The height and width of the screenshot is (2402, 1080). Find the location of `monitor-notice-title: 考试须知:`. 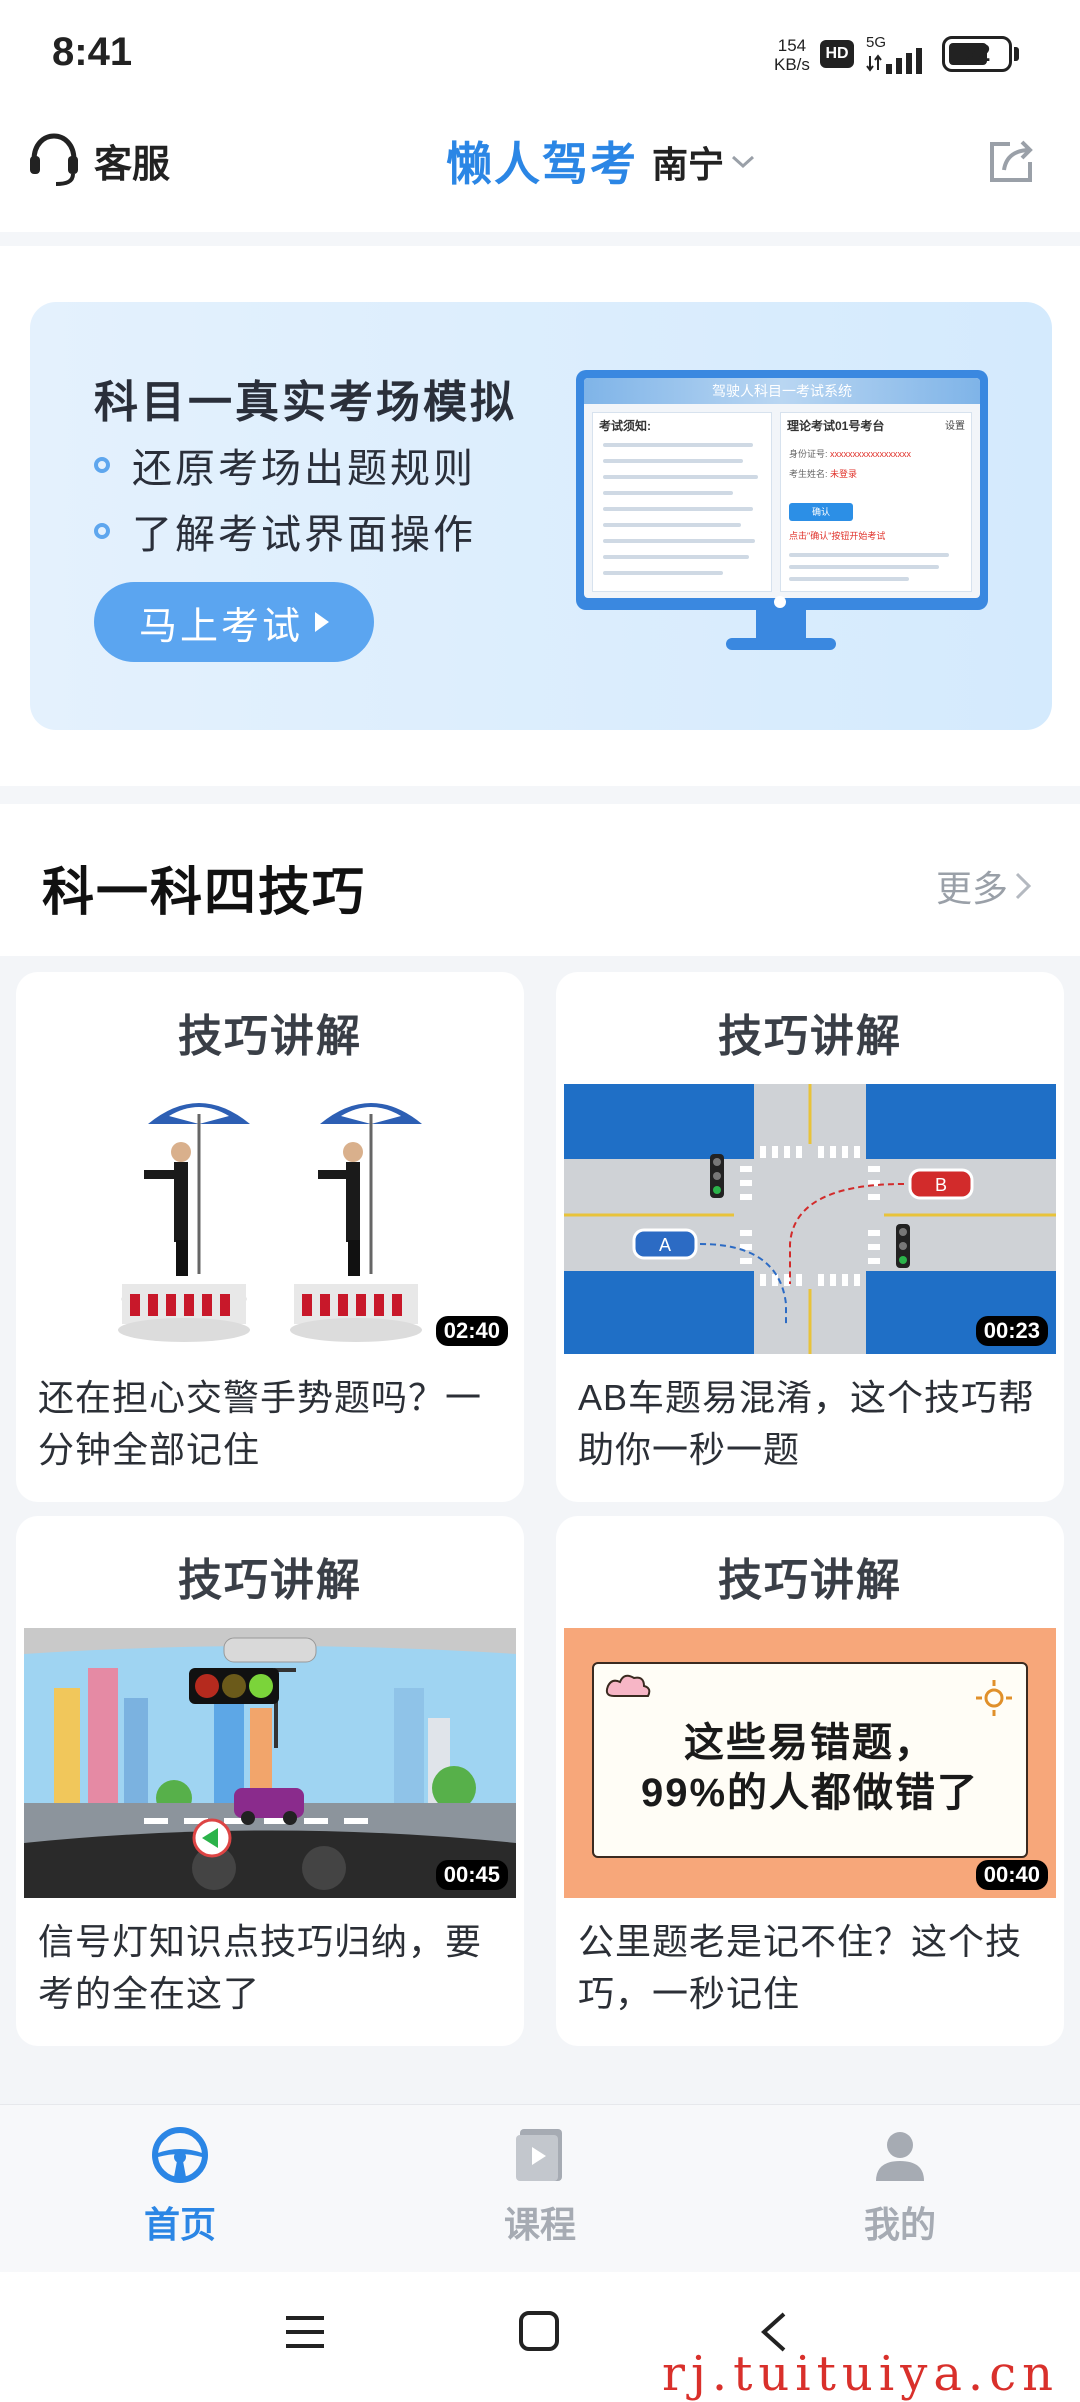

monitor-notice-title: 考试须知: is located at coordinates (625, 426).